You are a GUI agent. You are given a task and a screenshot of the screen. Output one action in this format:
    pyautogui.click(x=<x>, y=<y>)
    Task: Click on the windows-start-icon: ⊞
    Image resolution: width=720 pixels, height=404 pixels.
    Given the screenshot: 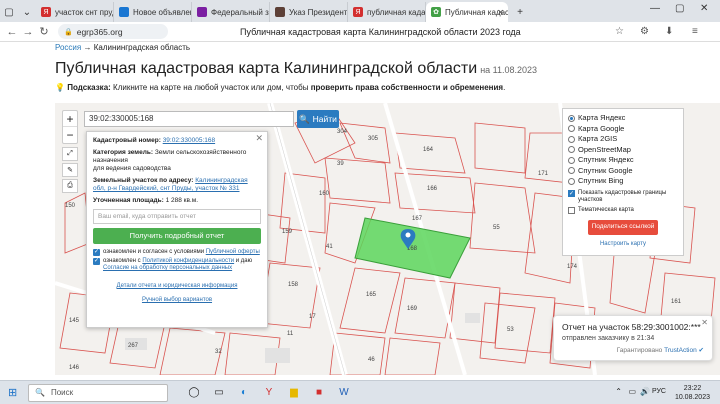 What is the action you would take?
    pyautogui.click(x=12, y=392)
    